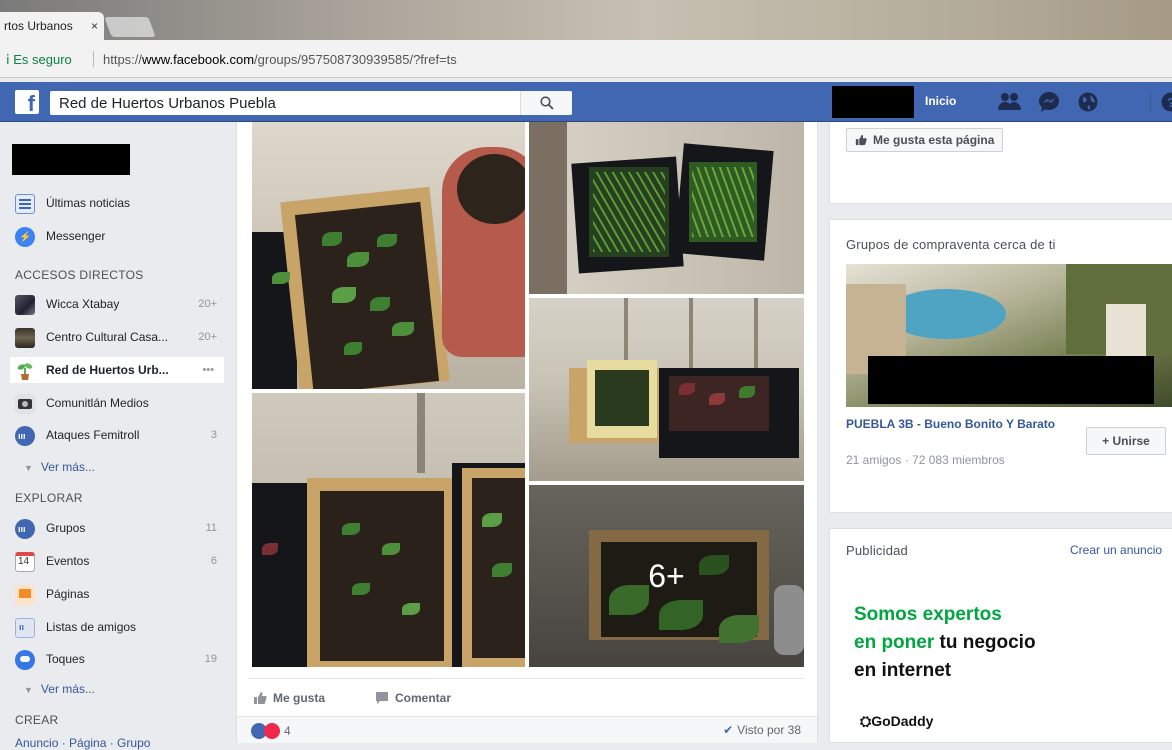 The image size is (1172, 750). What do you see at coordinates (925, 460) in the screenshot?
I see `group-meta: 21 amigos · 72 083 miembros` at bounding box center [925, 460].